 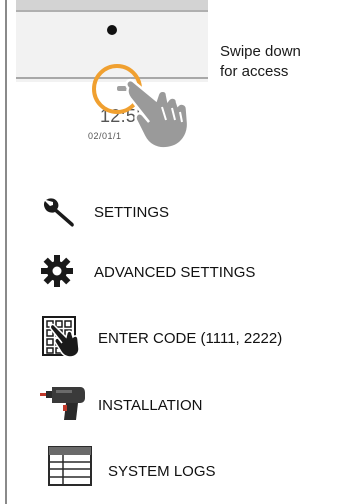 What do you see at coordinates (280, 62) in the screenshot?
I see `swipe-caption: Swipe down for access` at bounding box center [280, 62].